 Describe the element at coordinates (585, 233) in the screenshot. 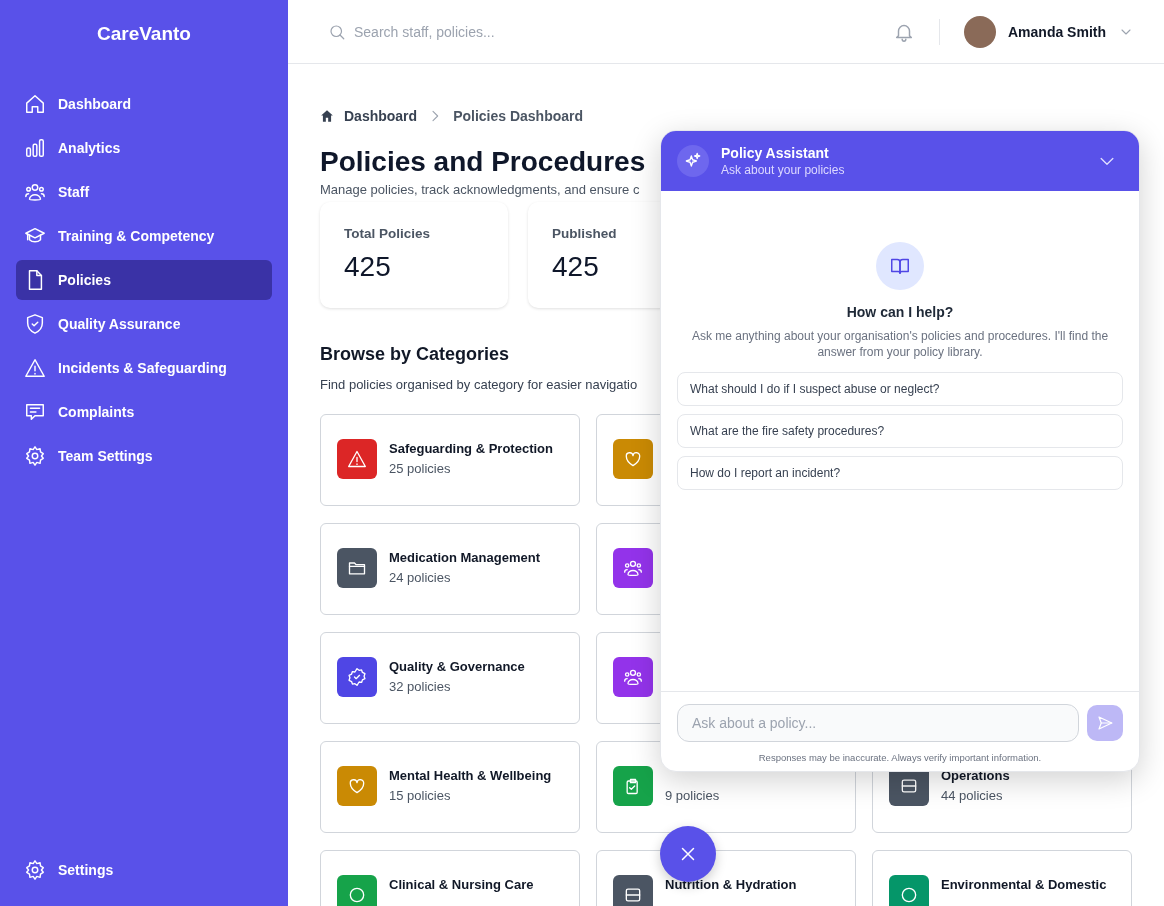

I see `stat-label: Published` at that location.